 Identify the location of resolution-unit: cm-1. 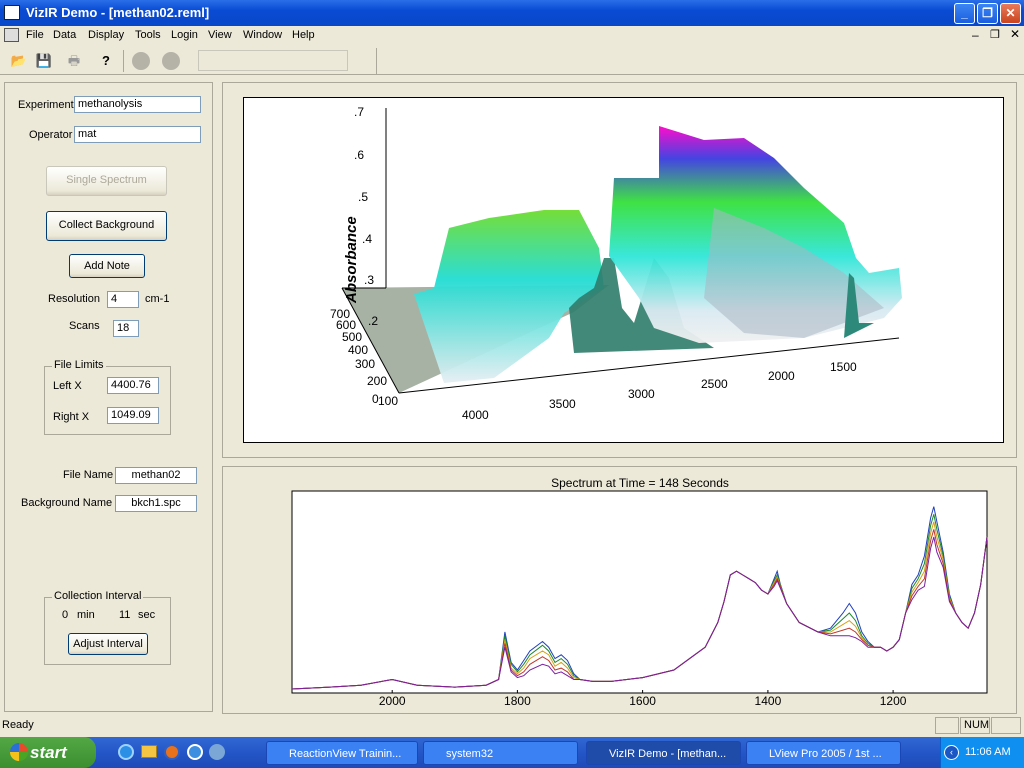
(157, 299).